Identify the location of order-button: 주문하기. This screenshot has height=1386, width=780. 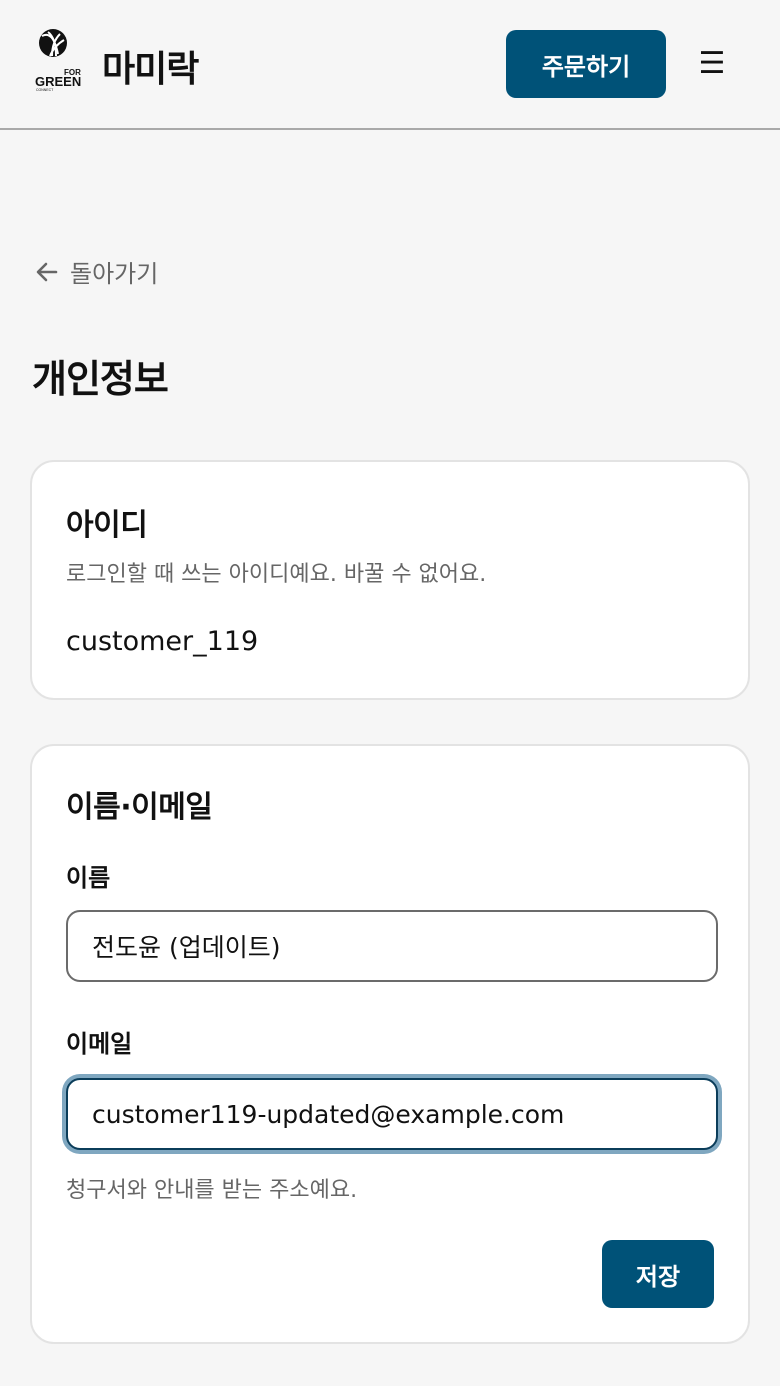
(586, 64).